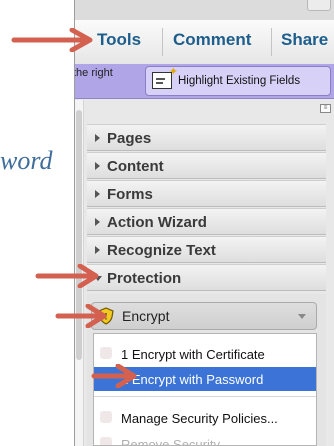  I want to click on document-text-fragment: word, so click(26, 160).